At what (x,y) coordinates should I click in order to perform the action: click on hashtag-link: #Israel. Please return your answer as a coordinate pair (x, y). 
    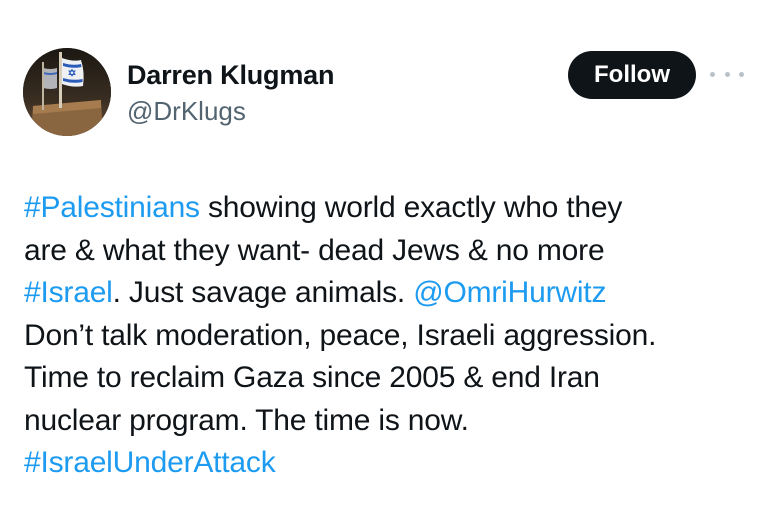
    Looking at the image, I should click on (68, 292).